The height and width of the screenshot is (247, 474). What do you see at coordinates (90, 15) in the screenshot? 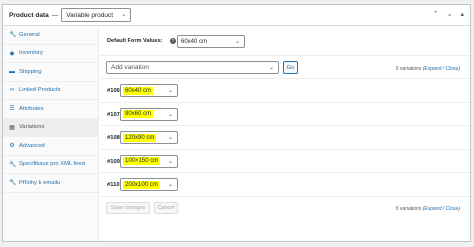
I see `product-type-value: Variable product` at bounding box center [90, 15].